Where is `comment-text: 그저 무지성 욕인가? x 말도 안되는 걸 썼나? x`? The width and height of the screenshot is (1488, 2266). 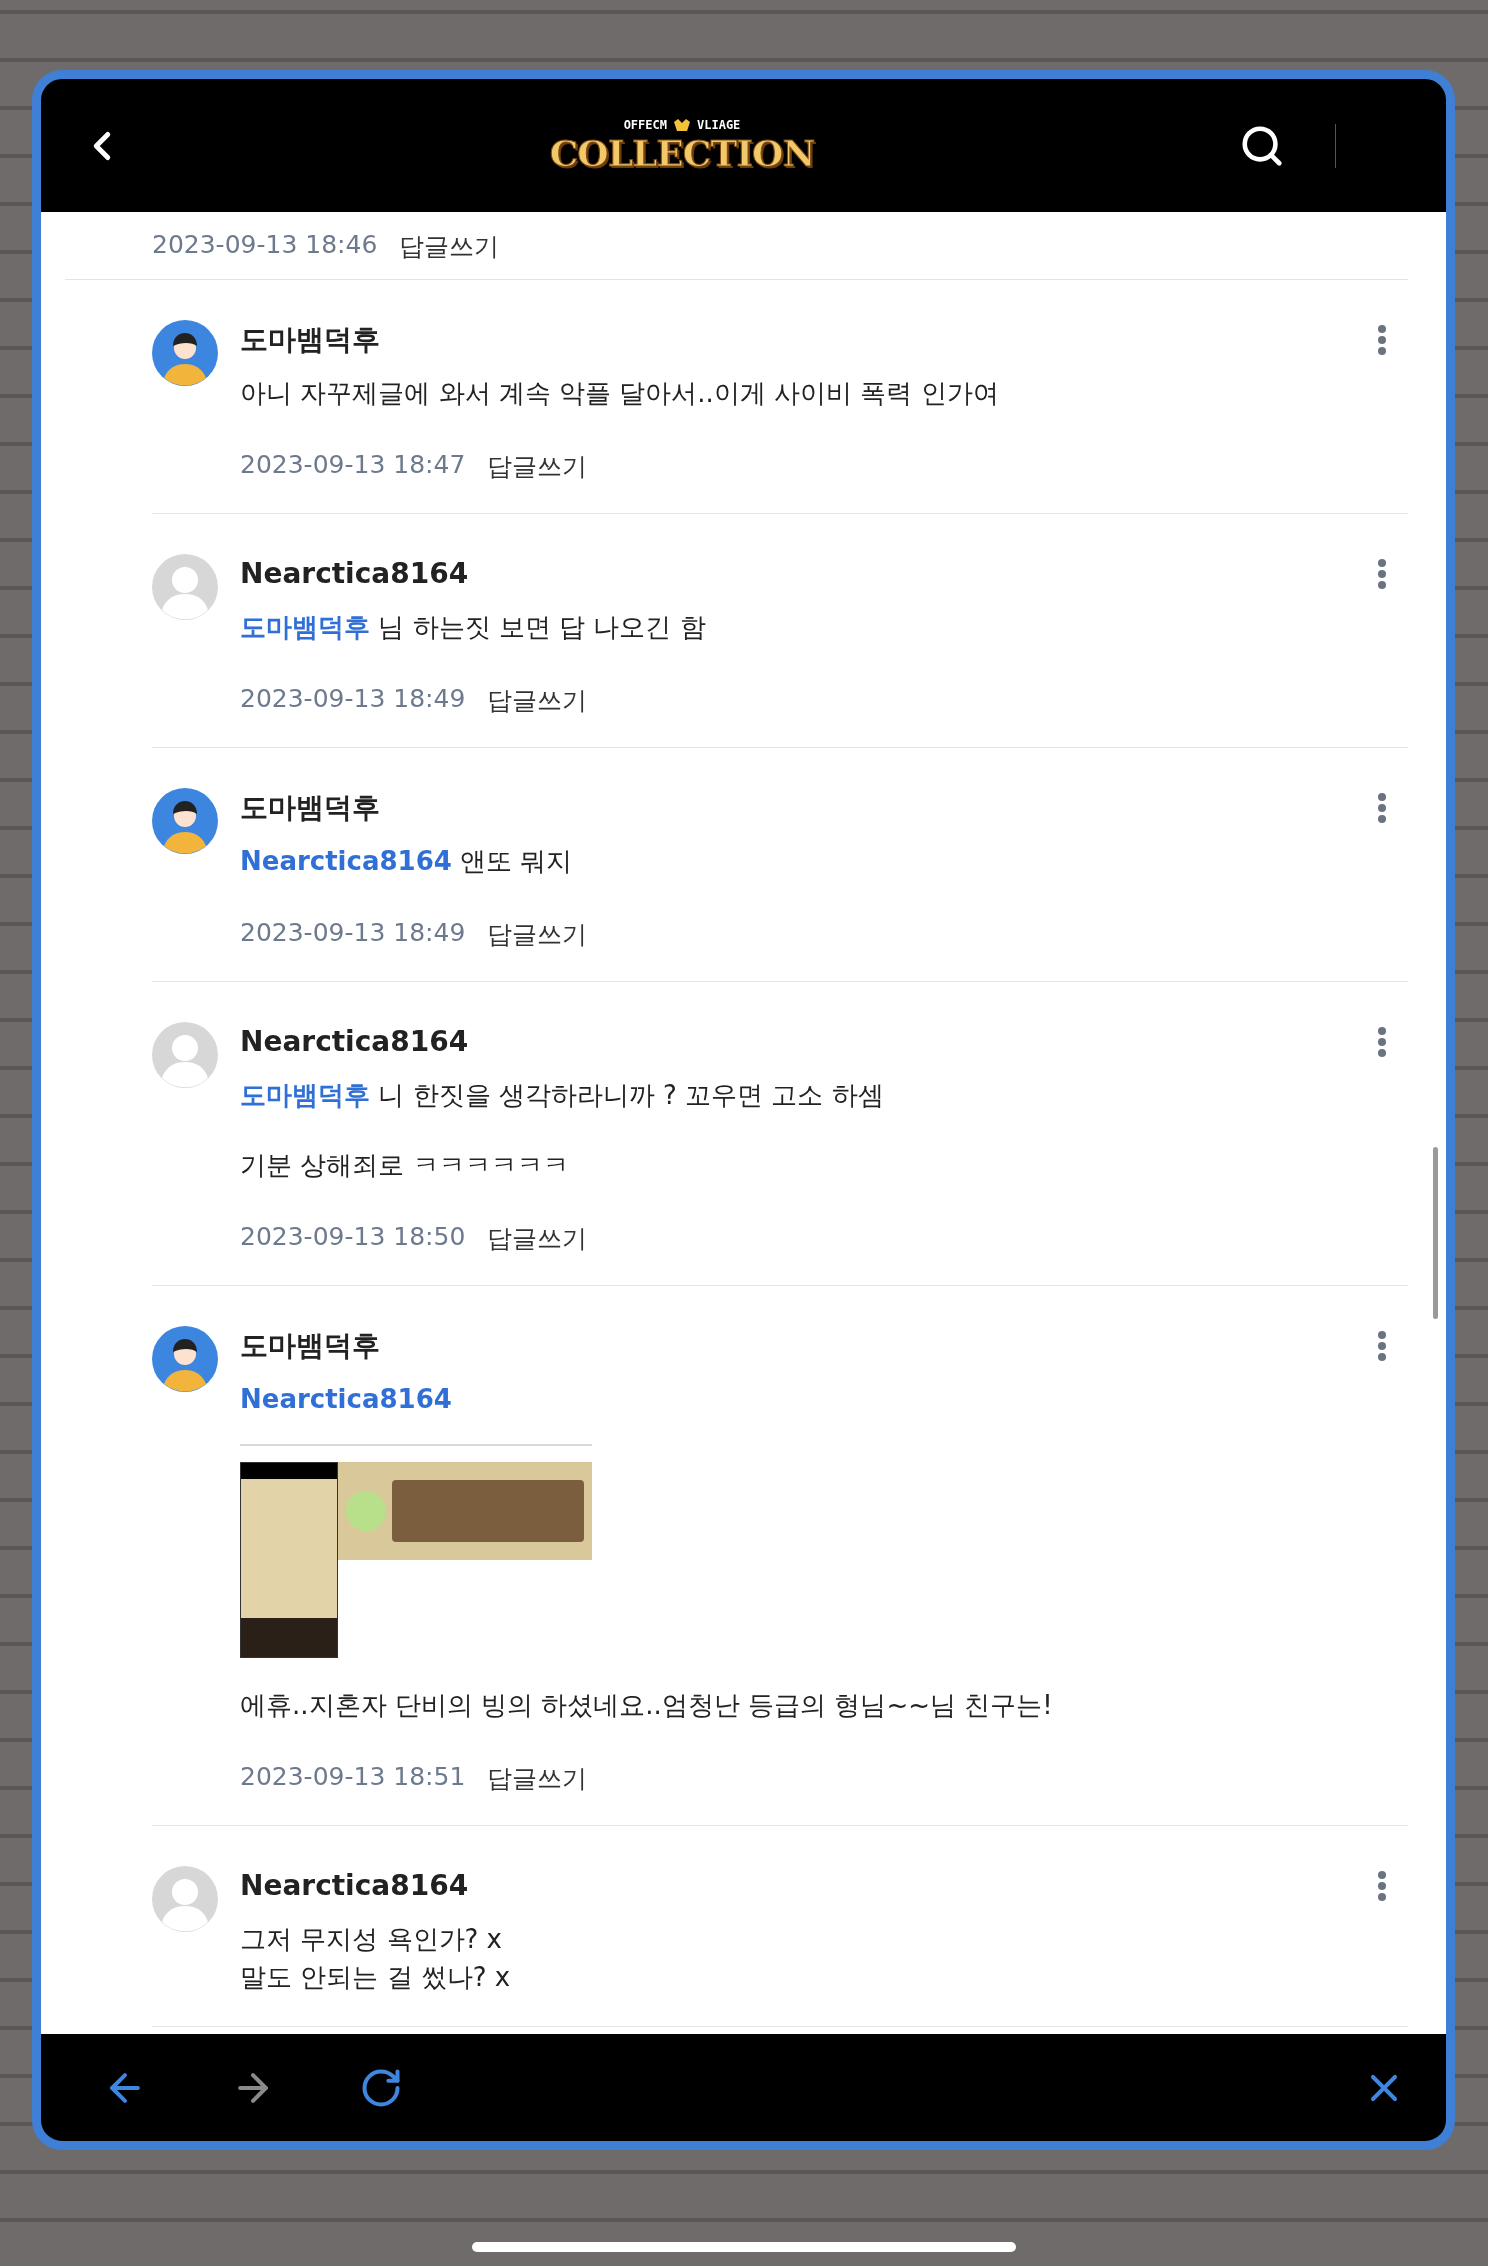
comment-text: 그저 무지성 욕인가? x 말도 안되는 걸 썼나? x is located at coordinates (376, 1958).